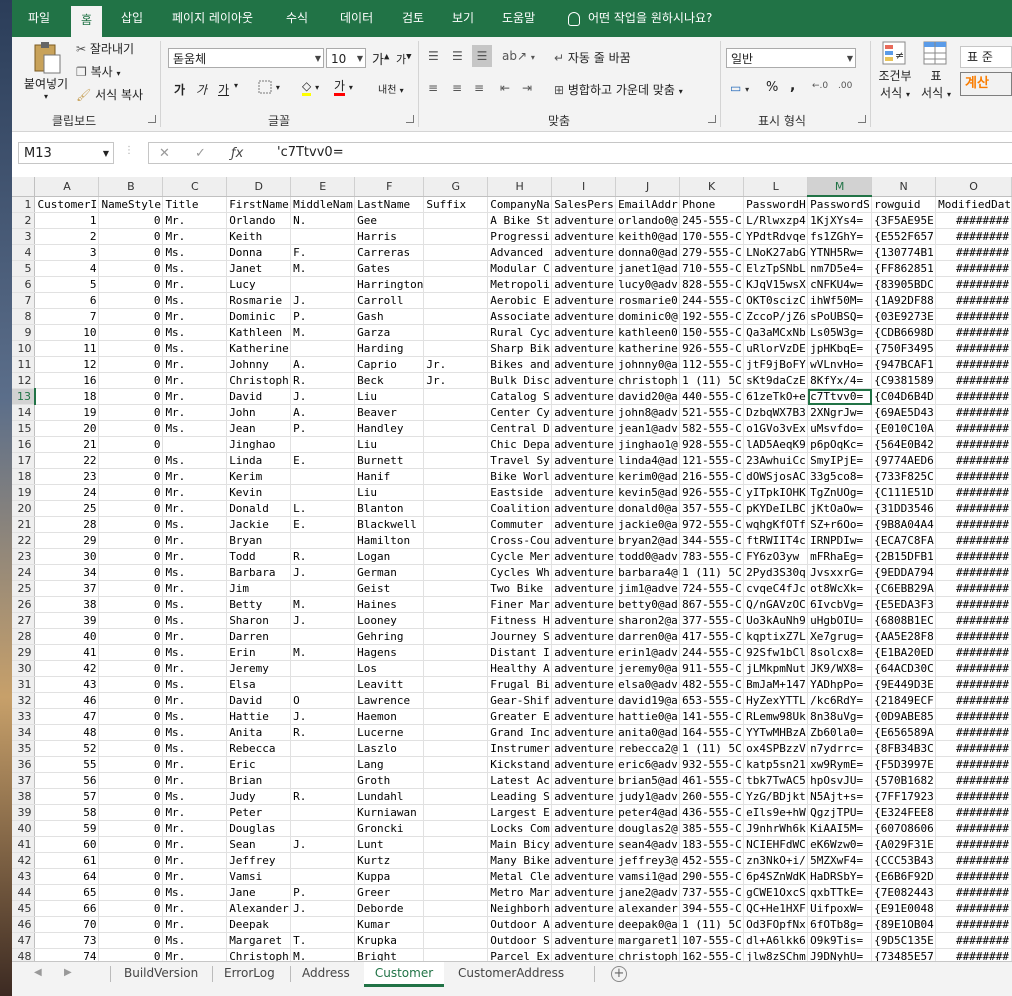 The height and width of the screenshot is (996, 1012). What do you see at coordinates (195, 316) in the screenshot?
I see `cell-c8: Mr.` at bounding box center [195, 316].